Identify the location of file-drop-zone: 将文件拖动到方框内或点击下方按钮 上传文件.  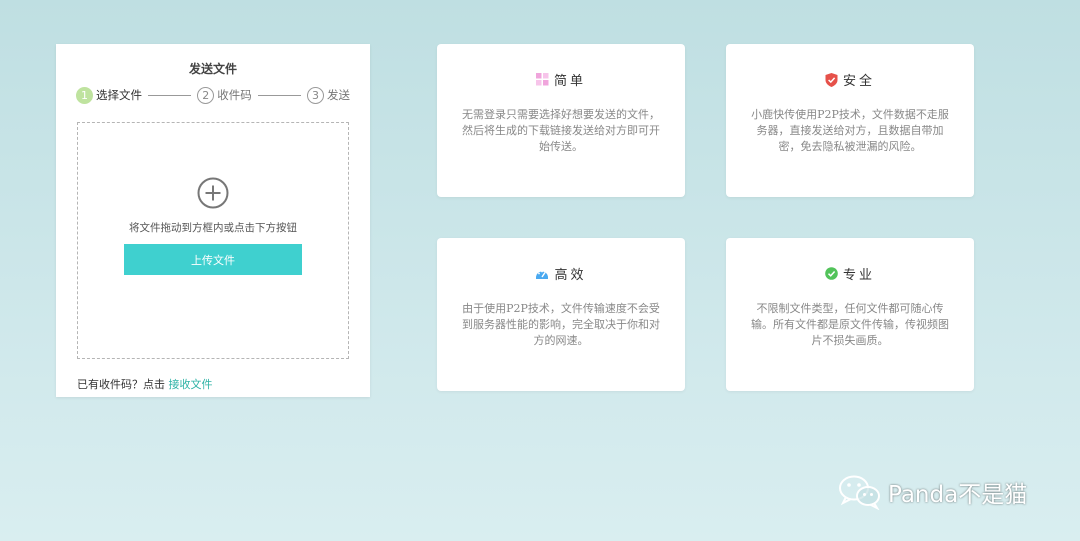
(213, 240).